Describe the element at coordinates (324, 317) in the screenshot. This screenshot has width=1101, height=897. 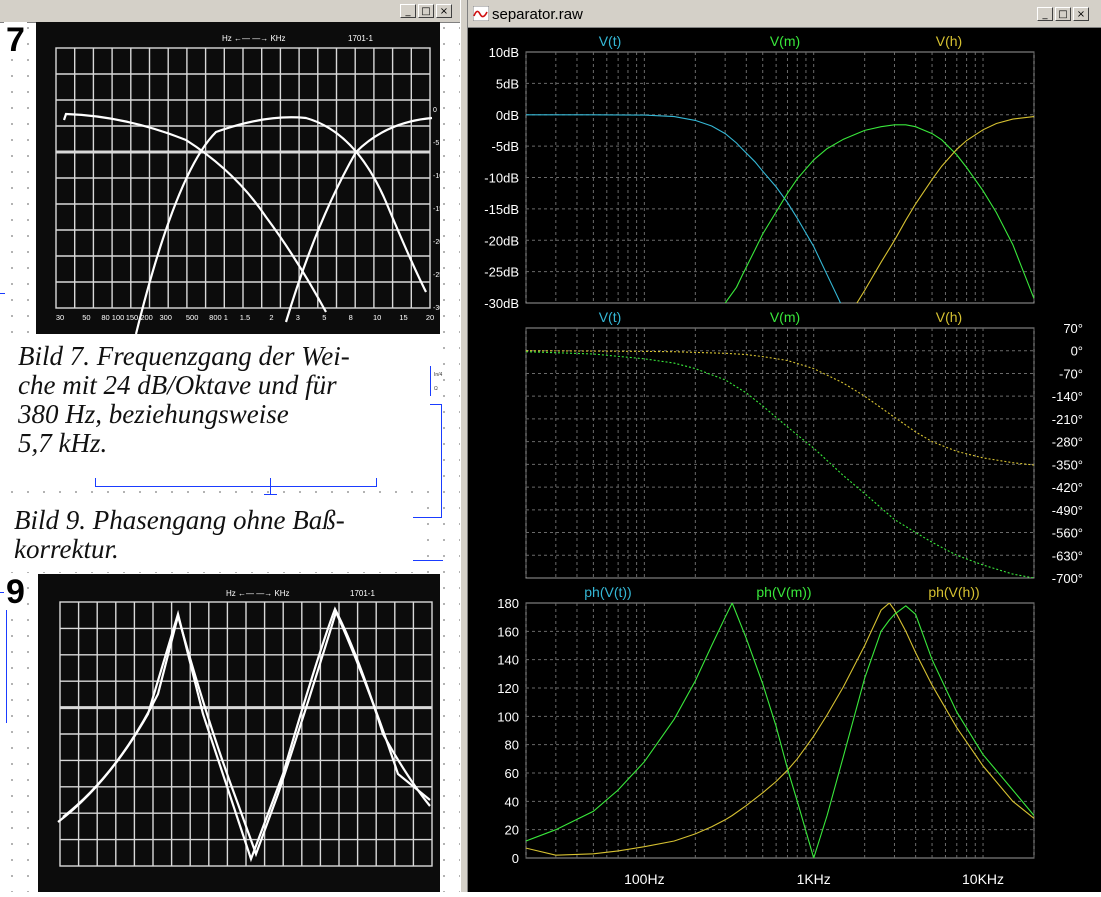
I see `figure7-x-tick: 5` at that location.